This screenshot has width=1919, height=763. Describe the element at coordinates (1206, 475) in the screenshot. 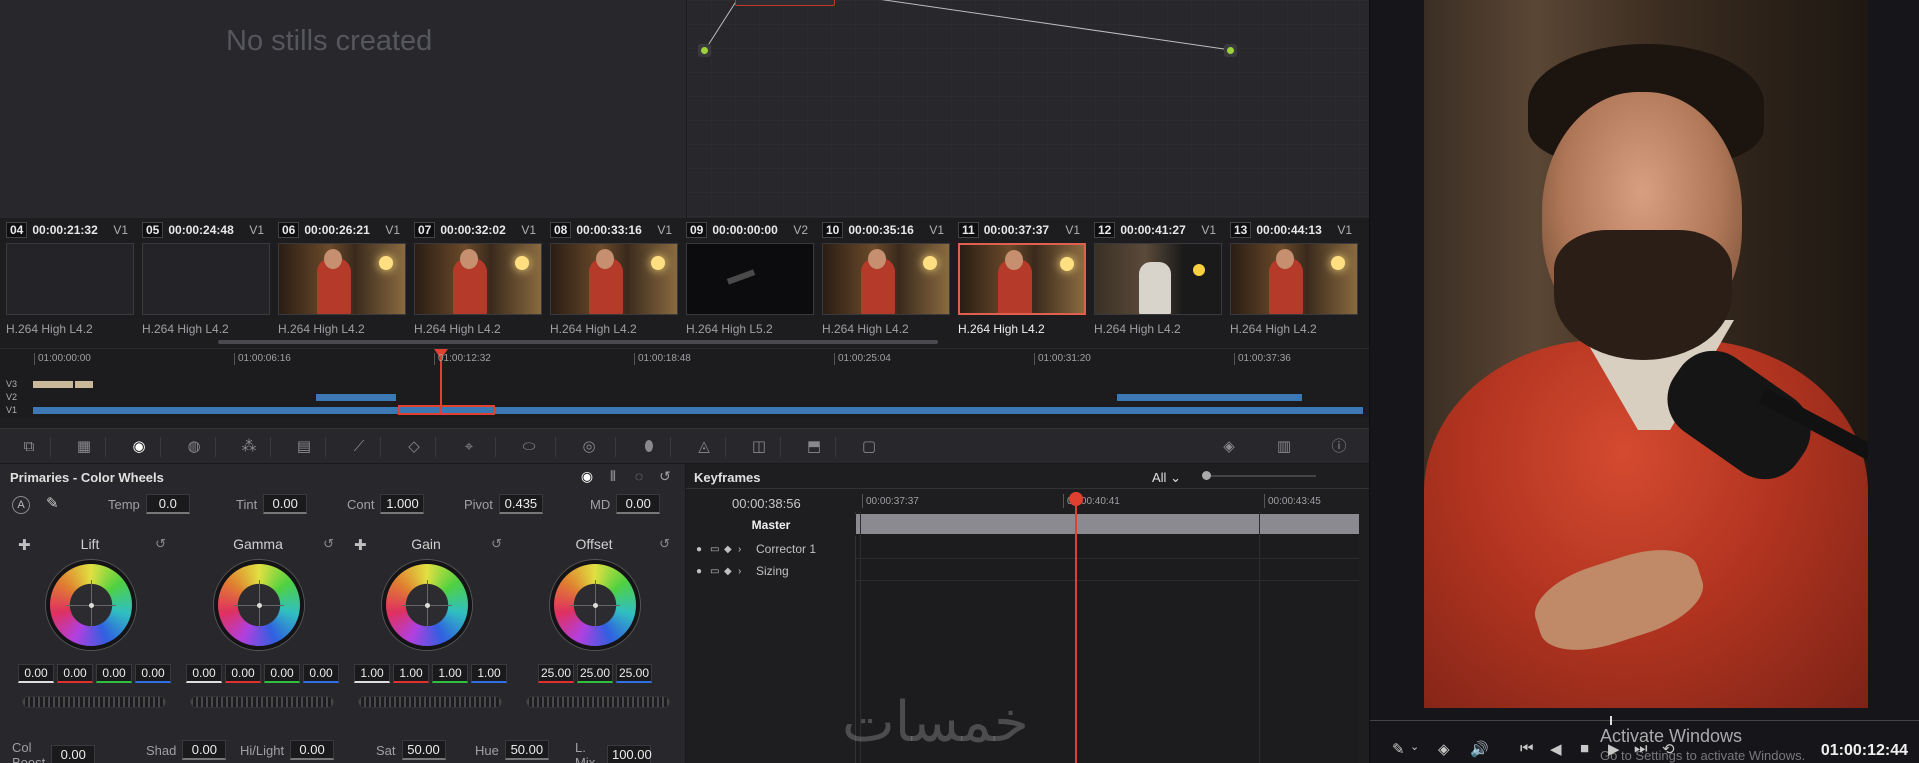

I see `keyframes-zoom-handle` at that location.